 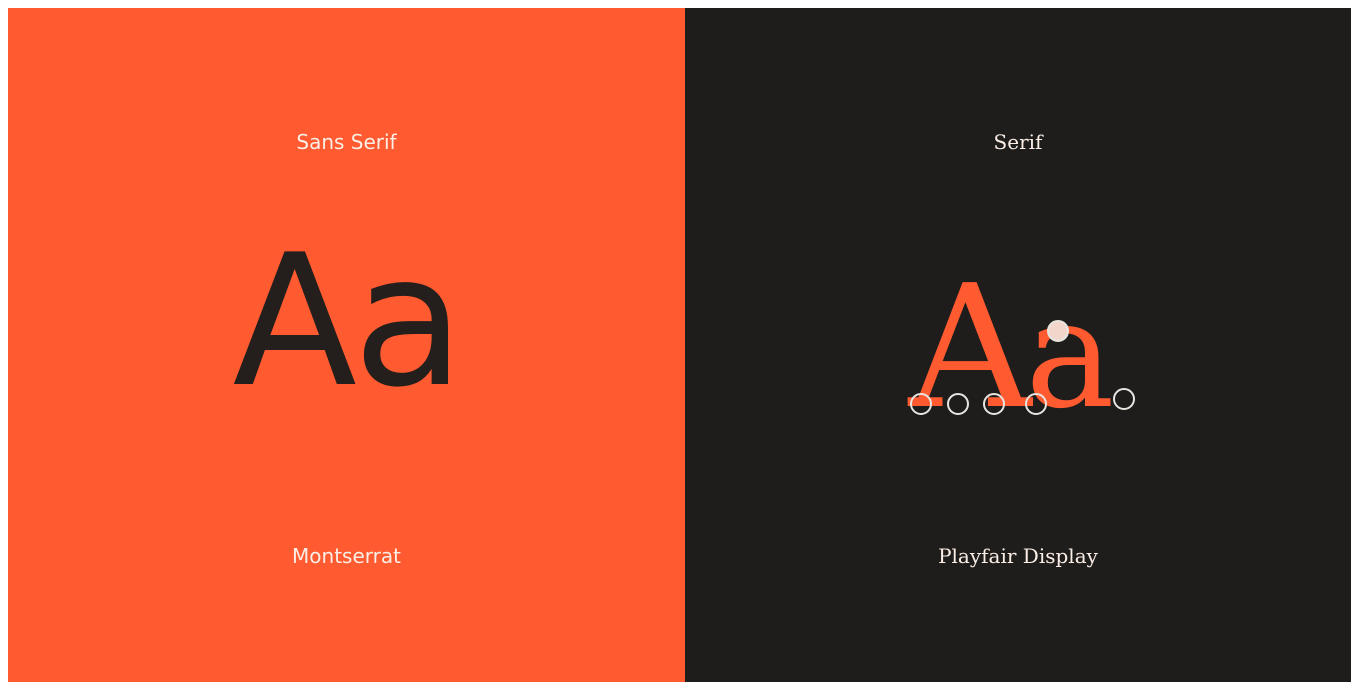 What do you see at coordinates (346, 142) in the screenshot?
I see `sans-serif-category-label: Sans Serif` at bounding box center [346, 142].